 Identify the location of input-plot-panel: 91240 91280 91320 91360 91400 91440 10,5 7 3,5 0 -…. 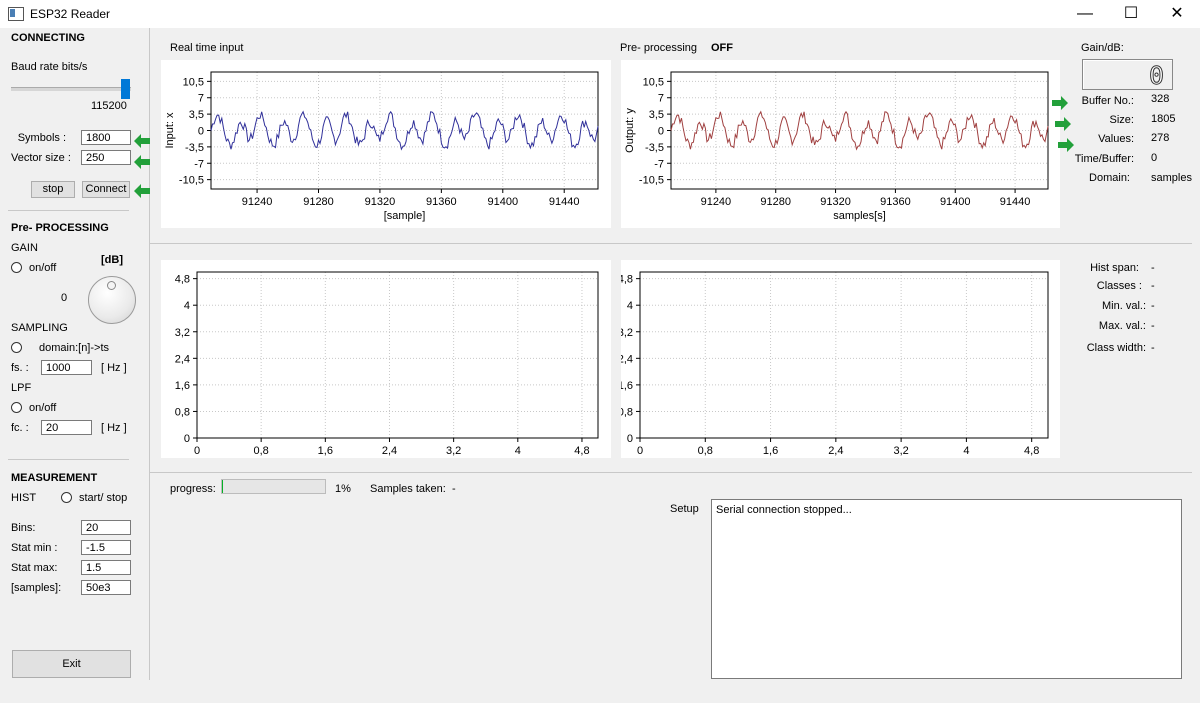
(386, 144).